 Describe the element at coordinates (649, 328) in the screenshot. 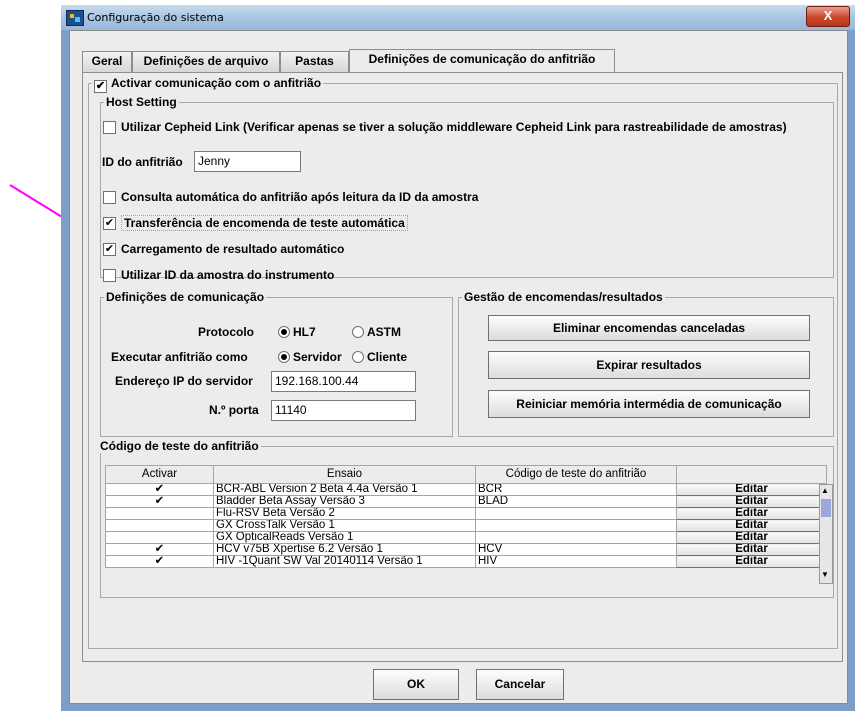

I see `delete-cancelled-orders-button: Eliminar encomendas canceladas` at that location.